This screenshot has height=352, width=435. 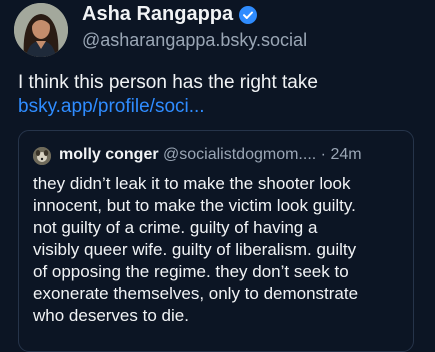 I want to click on dog-avatar-icon, so click(x=42, y=156).